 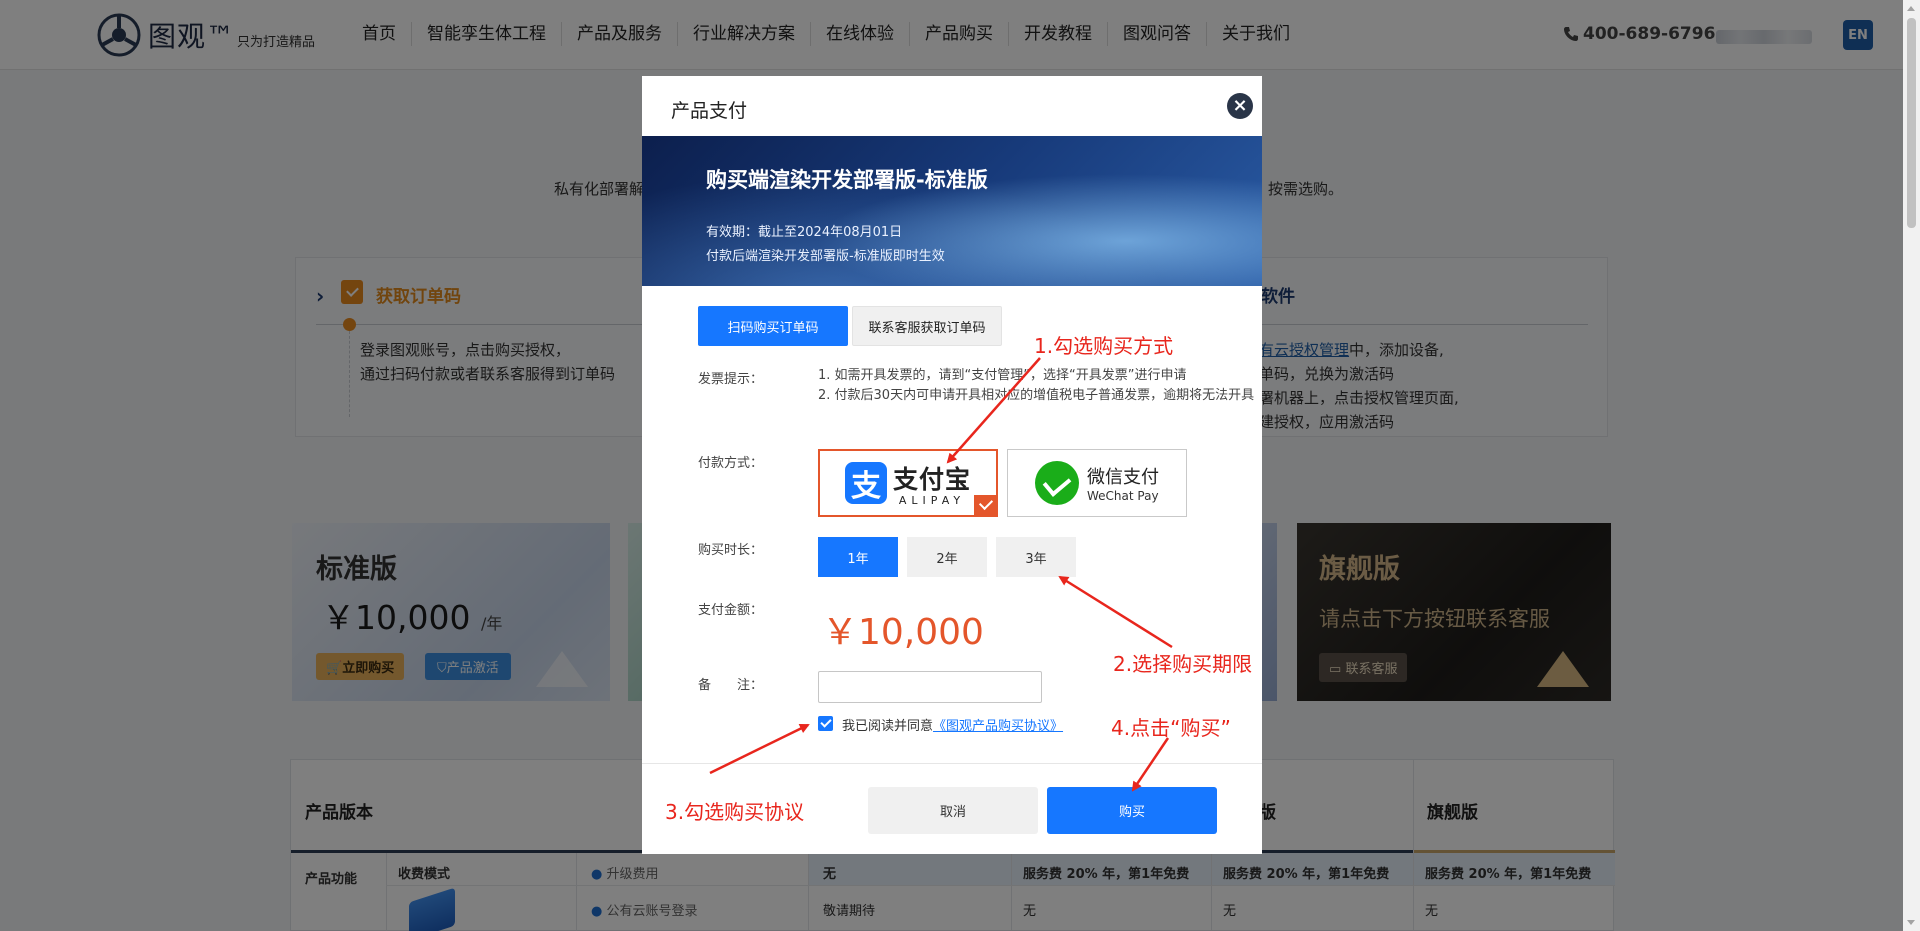 What do you see at coordinates (735, 812) in the screenshot?
I see `annotation-step-3: 3.勾选购买协议` at bounding box center [735, 812].